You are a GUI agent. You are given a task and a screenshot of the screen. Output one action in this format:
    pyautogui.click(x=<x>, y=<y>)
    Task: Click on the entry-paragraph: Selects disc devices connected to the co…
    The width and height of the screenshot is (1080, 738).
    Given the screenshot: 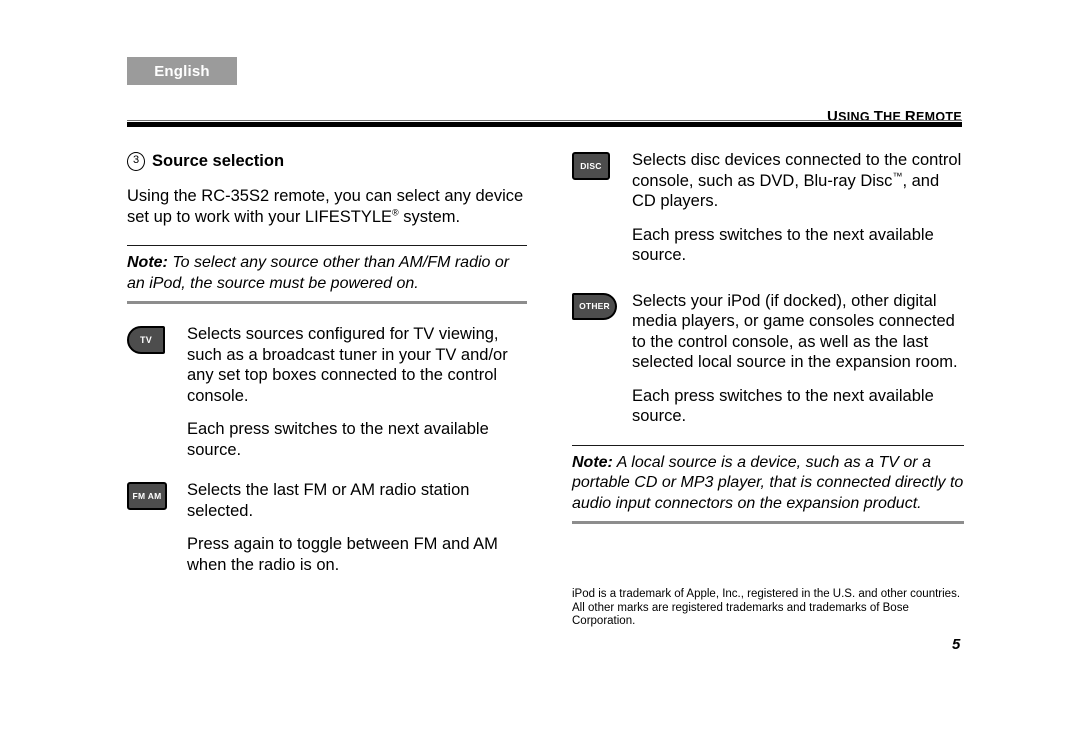 What is the action you would take?
    pyautogui.click(x=797, y=180)
    